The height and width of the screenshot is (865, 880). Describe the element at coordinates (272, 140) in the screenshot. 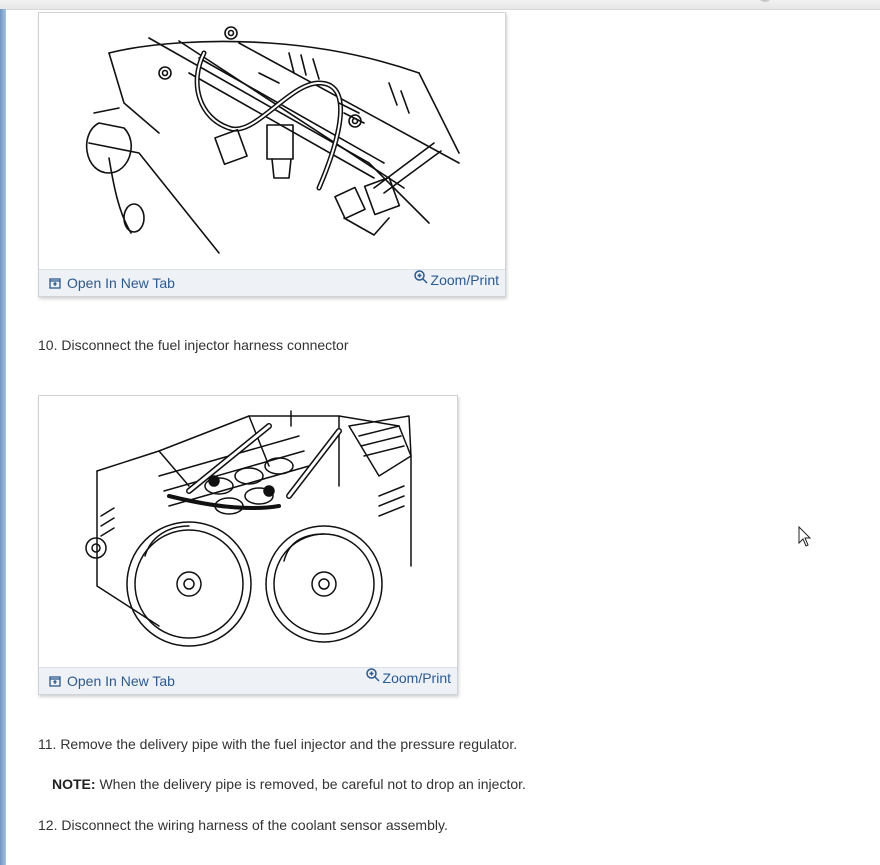

I see `injector-harness-illustration` at that location.